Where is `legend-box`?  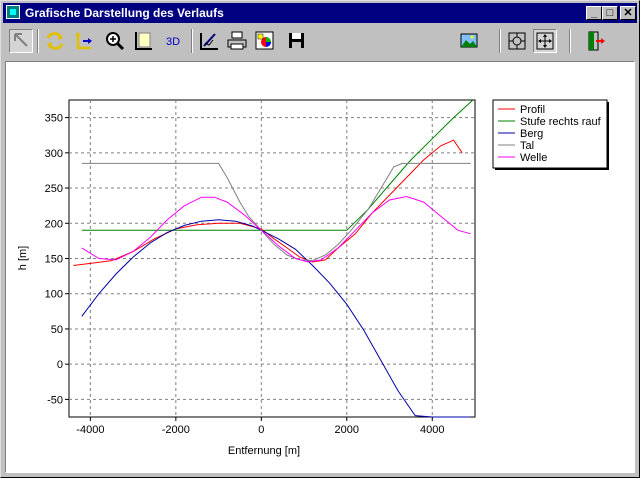
legend-box is located at coordinates (550, 134).